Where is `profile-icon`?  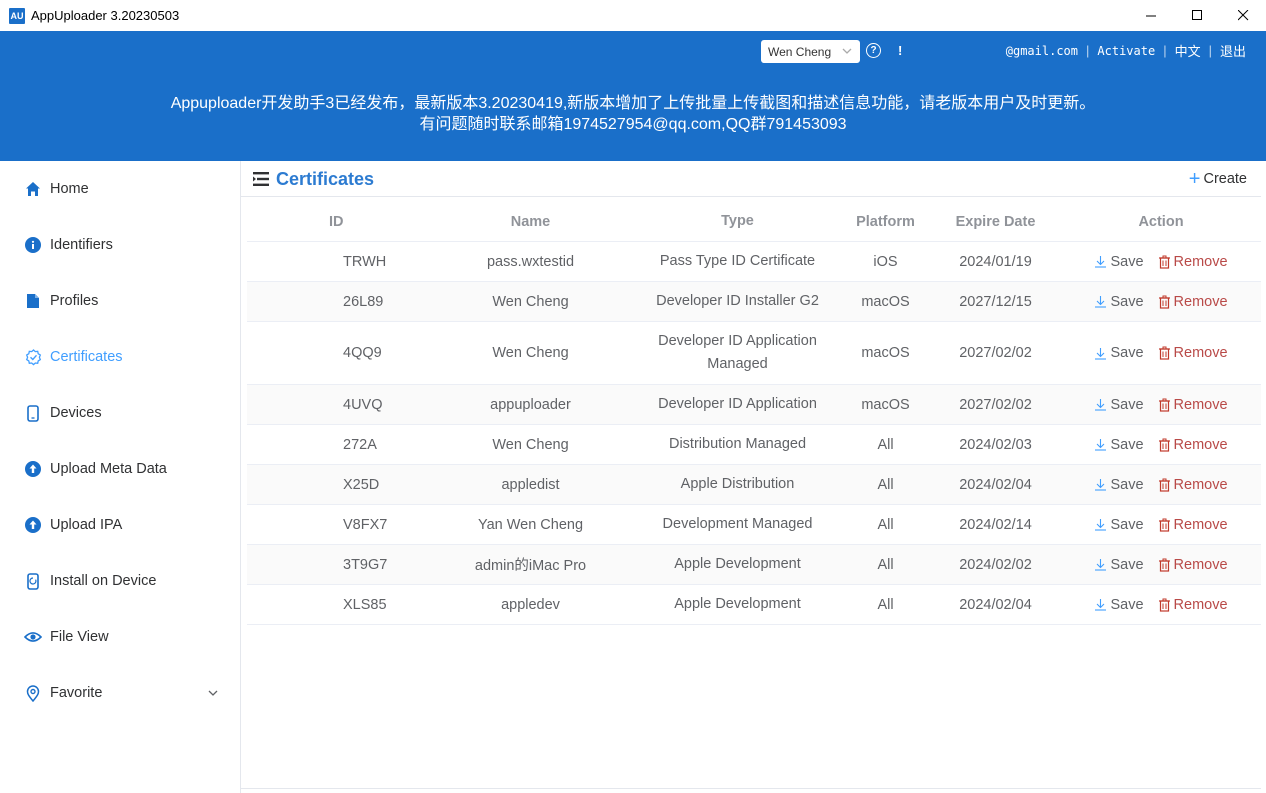 profile-icon is located at coordinates (33, 301).